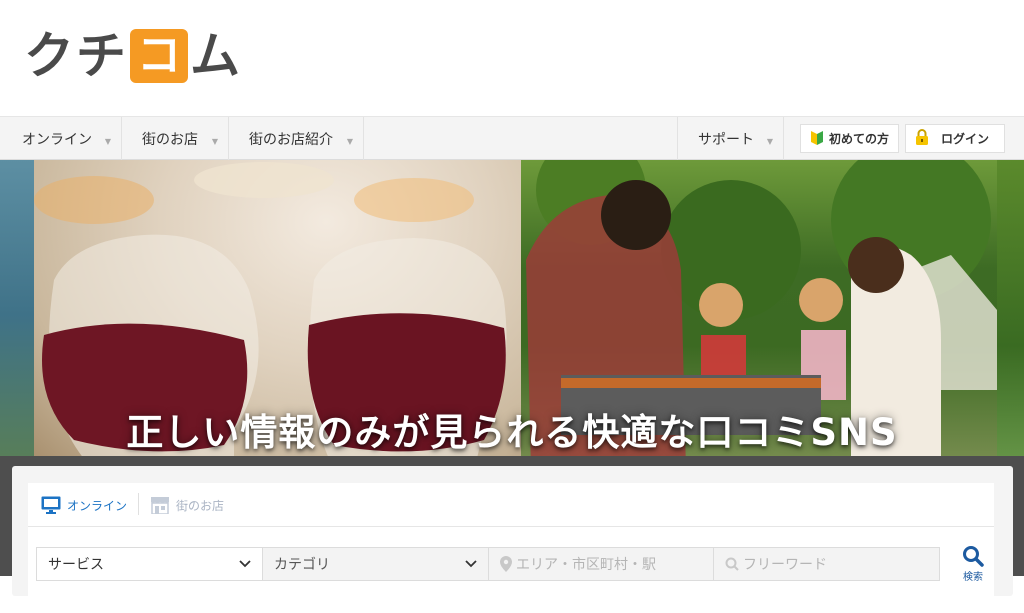  Describe the element at coordinates (50, 56) in the screenshot. I see `logo-char-1: ク` at that location.